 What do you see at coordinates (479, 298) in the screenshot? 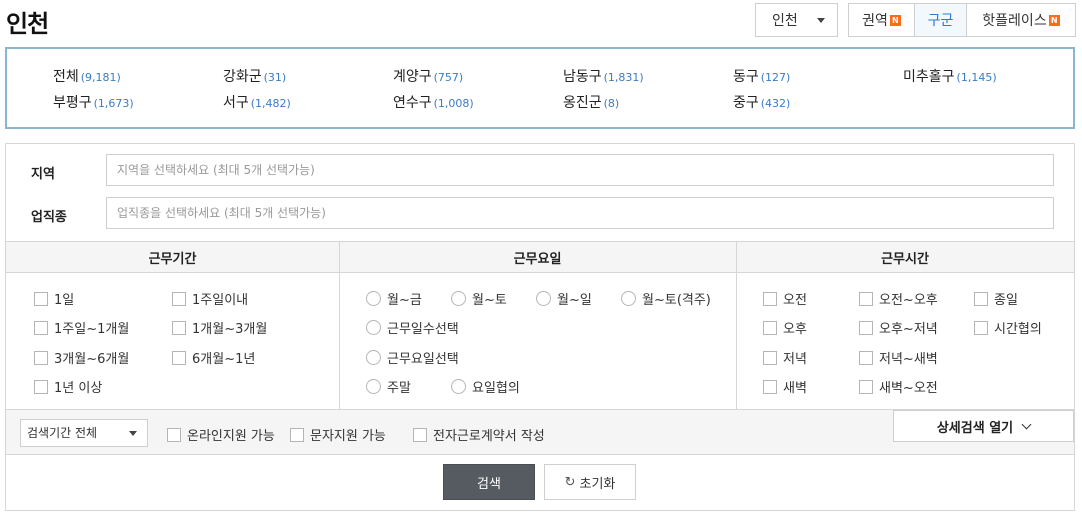
I see `days-option: 월~토` at bounding box center [479, 298].